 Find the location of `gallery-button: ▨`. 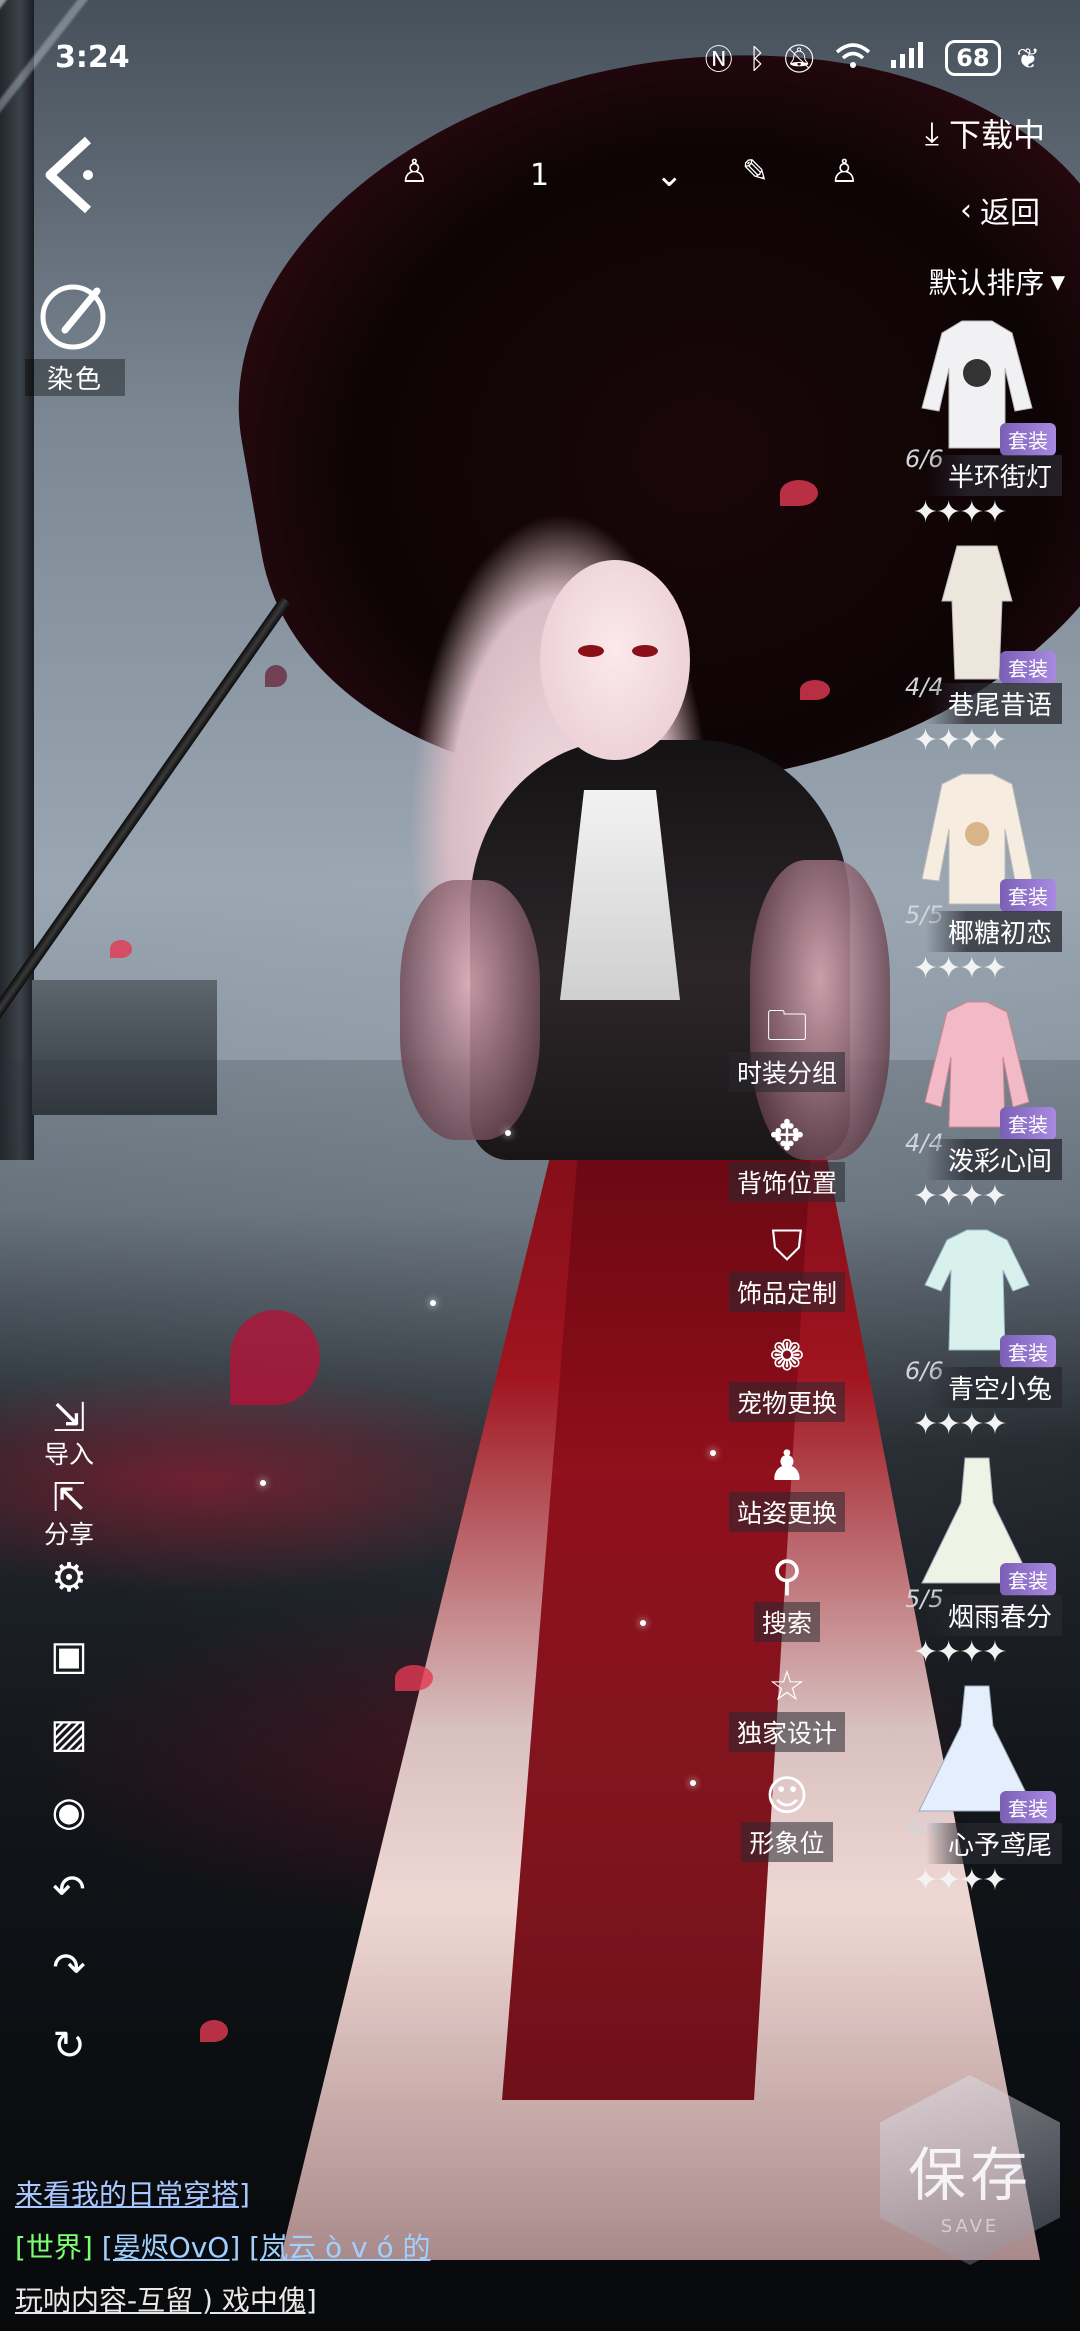

gallery-button: ▨ is located at coordinates (69, 1750).